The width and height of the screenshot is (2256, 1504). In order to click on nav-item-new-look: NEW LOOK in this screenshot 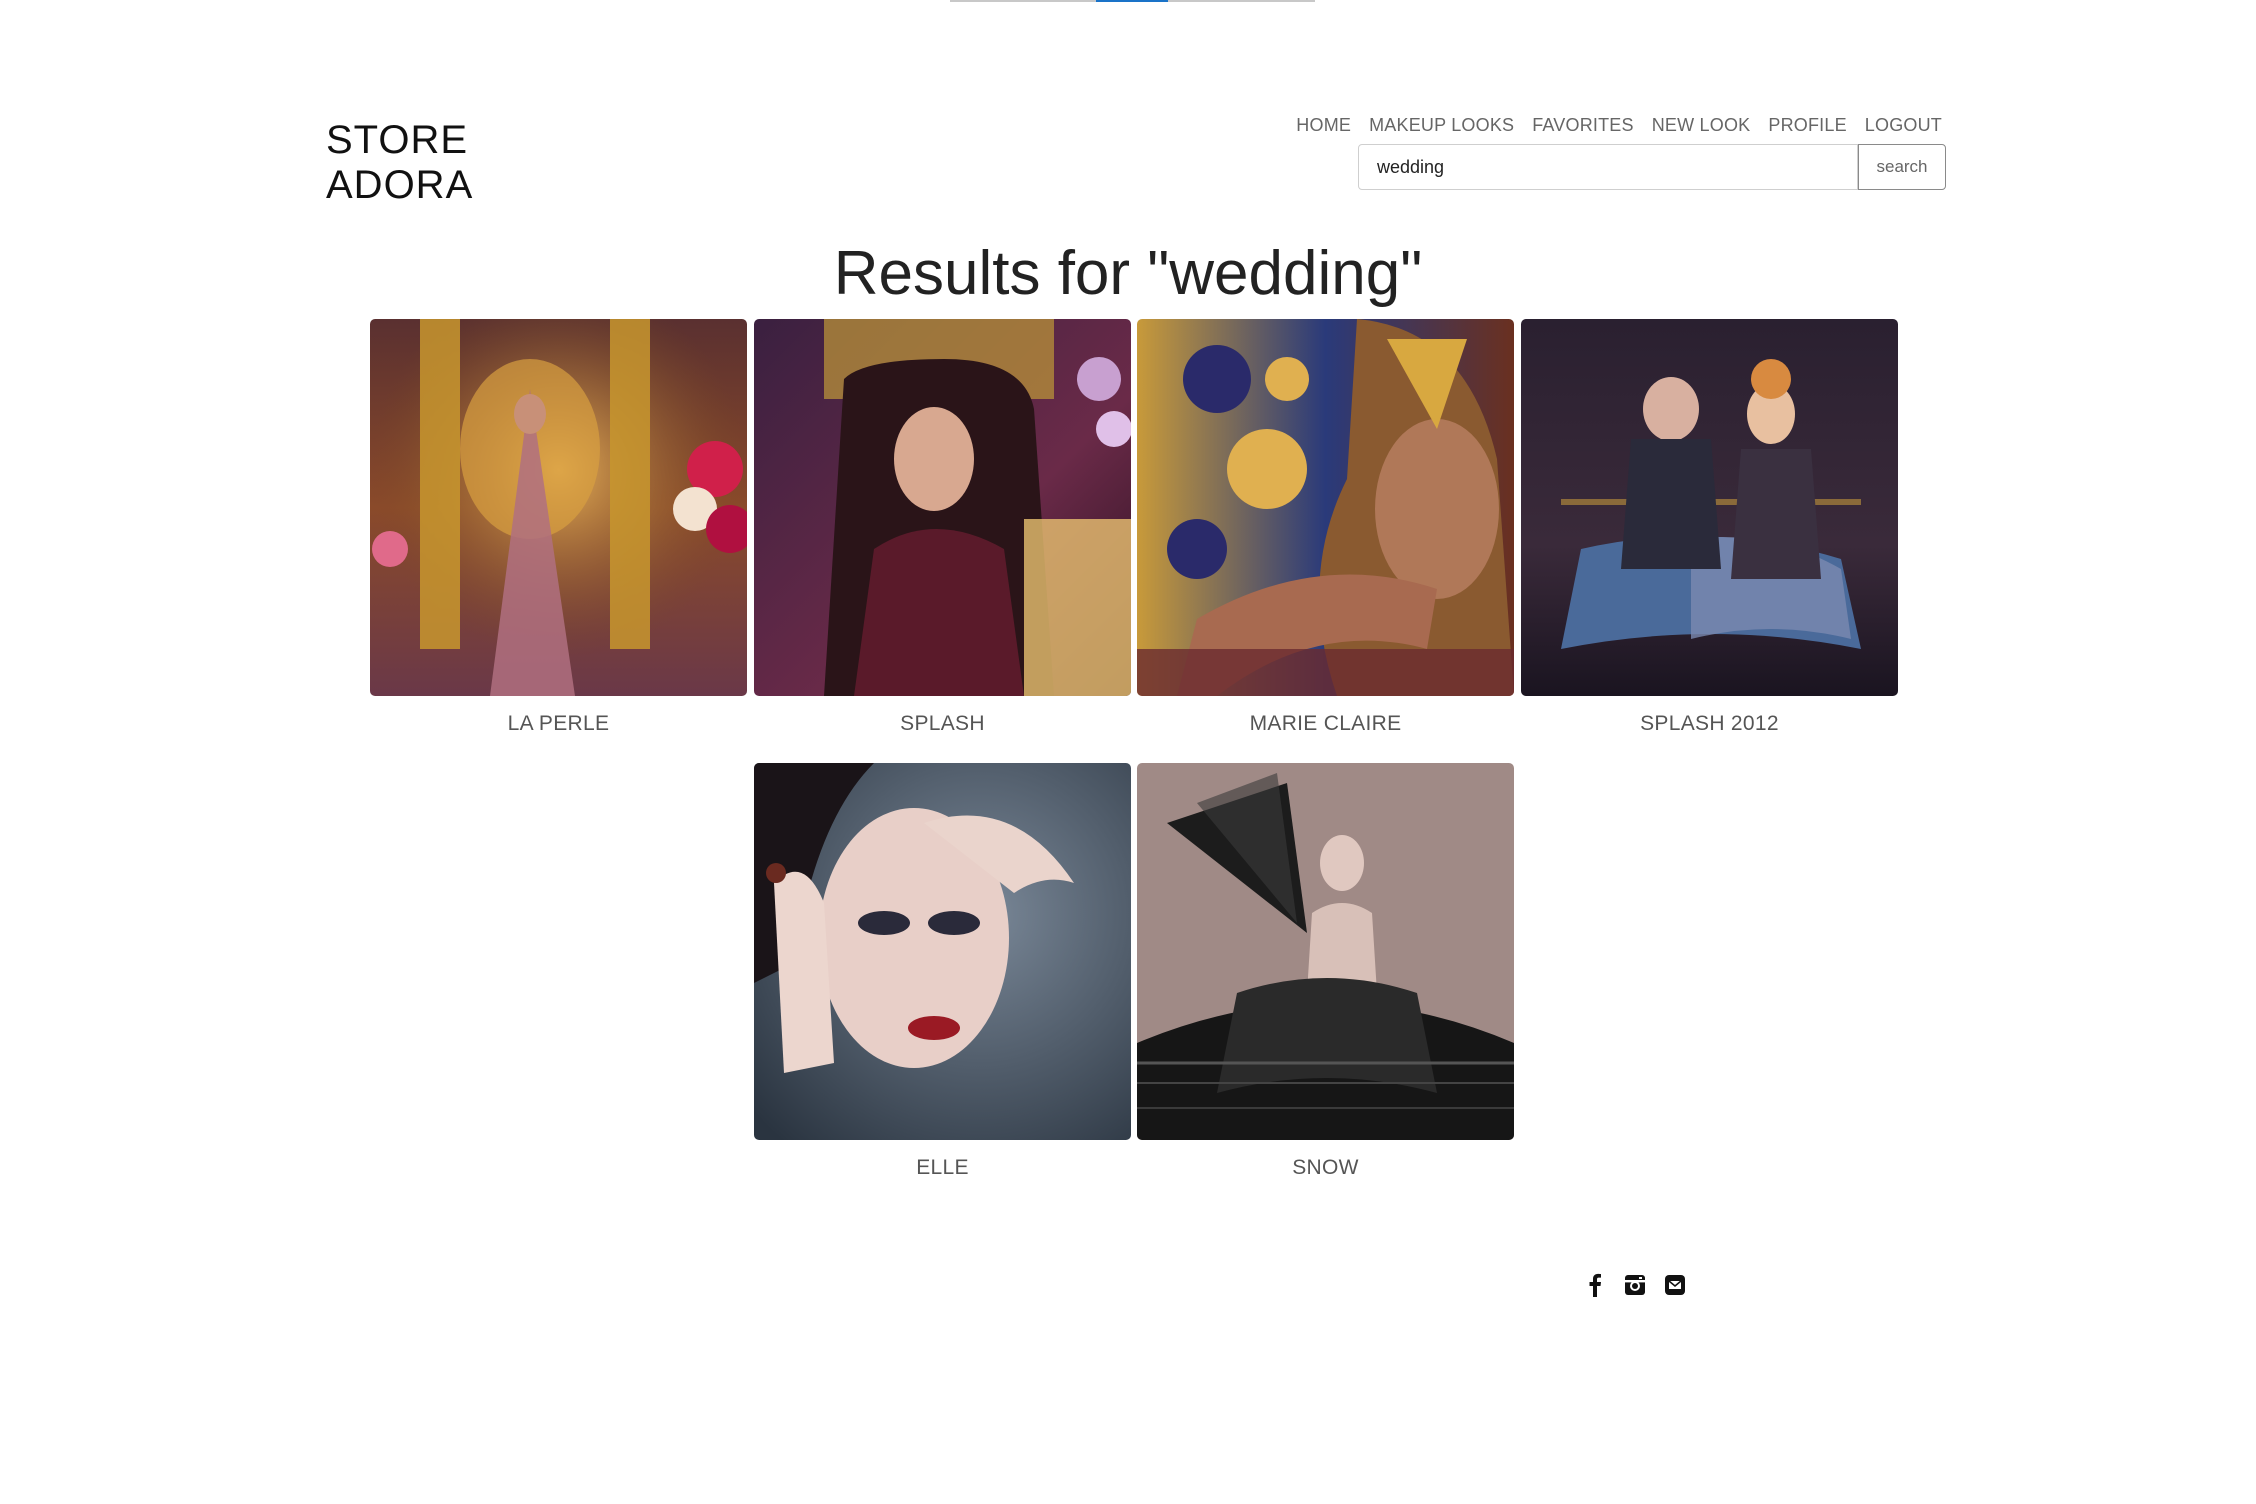, I will do `click(1701, 125)`.